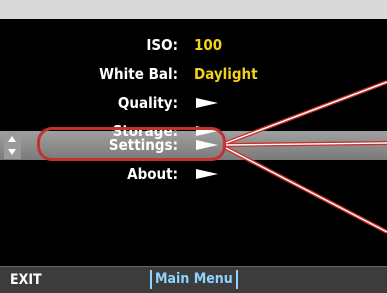 This screenshot has width=387, height=293. Describe the element at coordinates (226, 74) in the screenshot. I see `white-balance-value: Daylight` at that location.